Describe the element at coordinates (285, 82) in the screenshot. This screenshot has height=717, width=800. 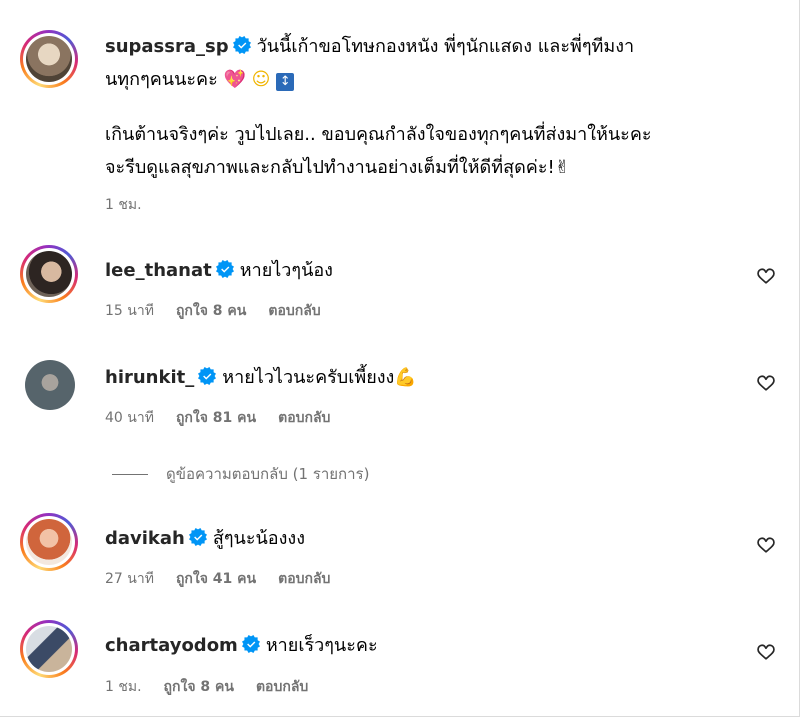
I see `up-down-arrow-emoji-icon: ↕` at that location.